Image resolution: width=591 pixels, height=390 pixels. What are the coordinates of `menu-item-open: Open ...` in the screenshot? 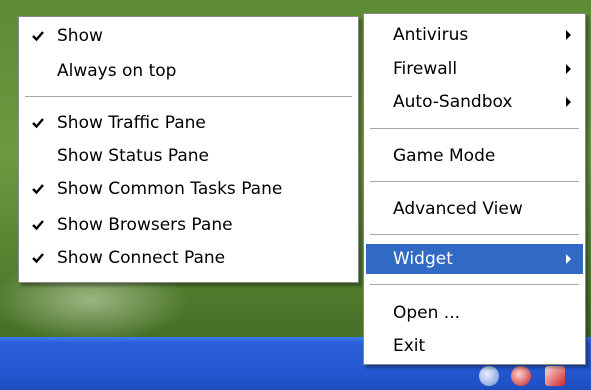 It's located at (474, 313).